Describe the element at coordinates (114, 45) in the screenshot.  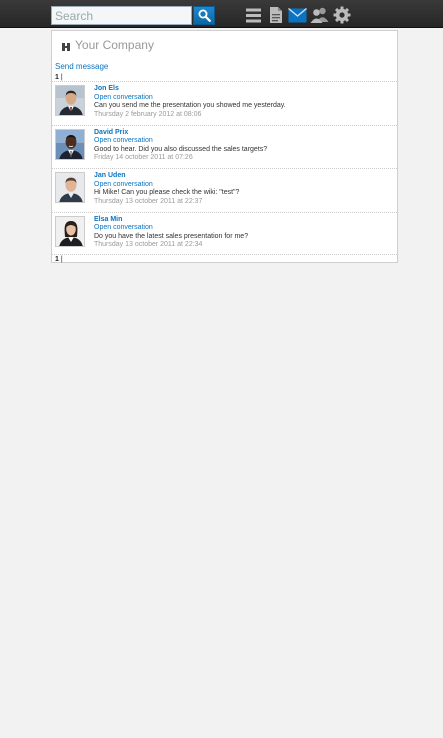
I see `company-name: Your Company` at that location.